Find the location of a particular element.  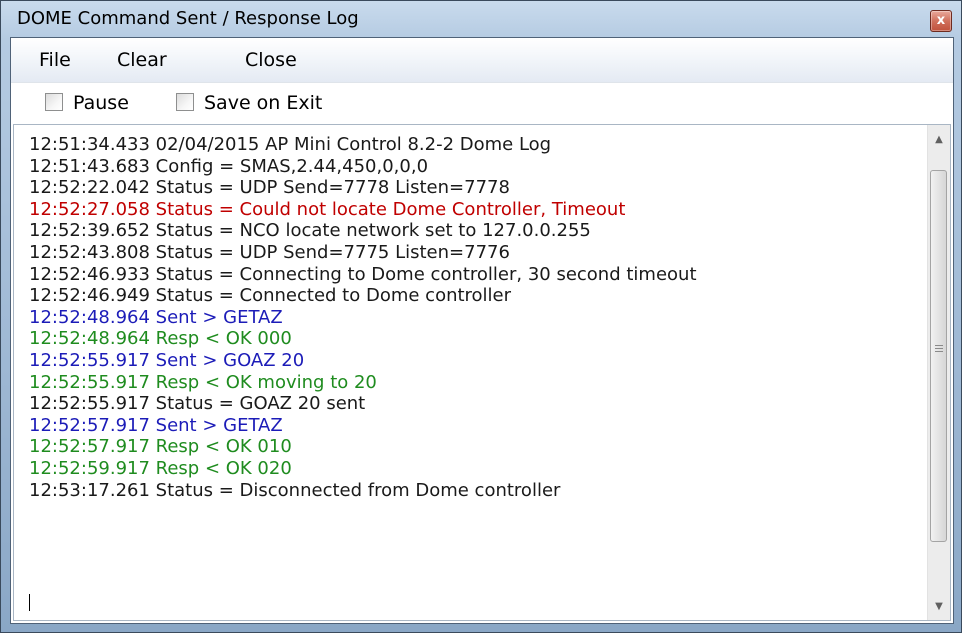

log-line: 12:52:59.917 Resp < OK 020 is located at coordinates (160, 468).